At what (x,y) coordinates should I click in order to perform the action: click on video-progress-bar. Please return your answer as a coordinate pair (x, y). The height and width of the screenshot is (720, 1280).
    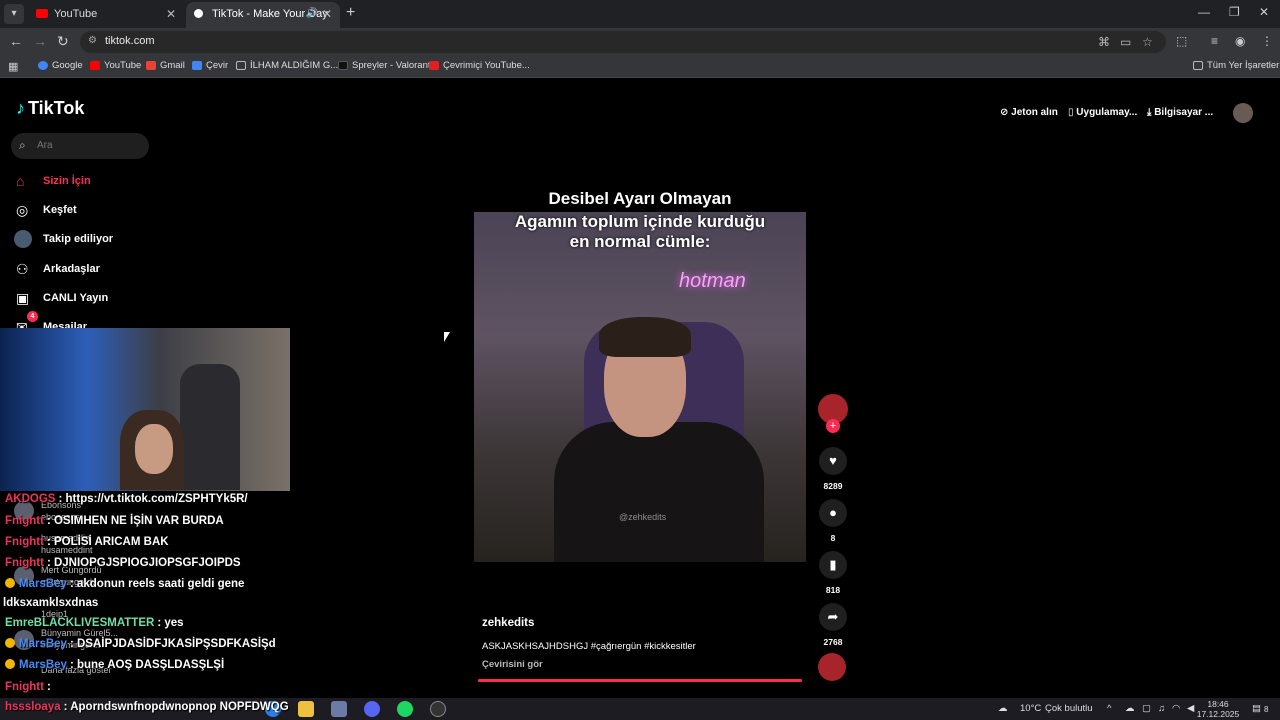
    Looking at the image, I should click on (640, 680).